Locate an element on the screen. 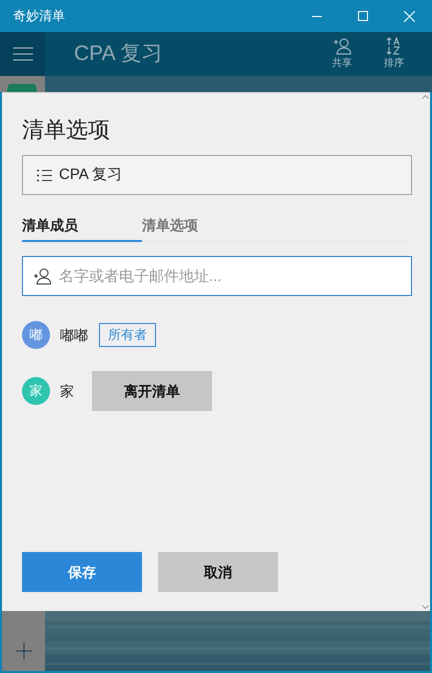 The width and height of the screenshot is (432, 673). person-add-icon is located at coordinates (342, 46).